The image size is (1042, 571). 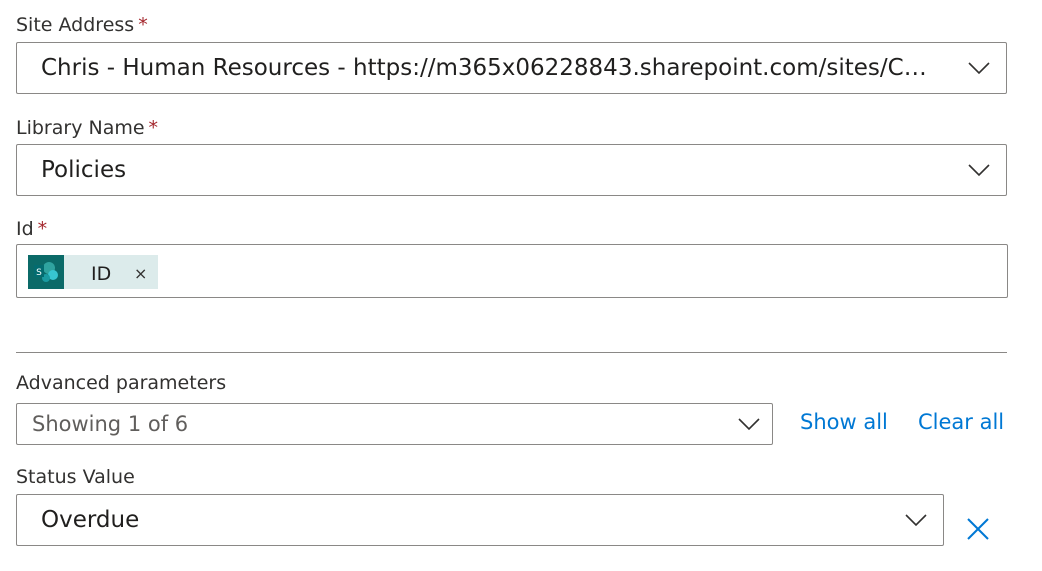 I want to click on advanced-parameters-value: Showing 1 of 6, so click(x=110, y=424).